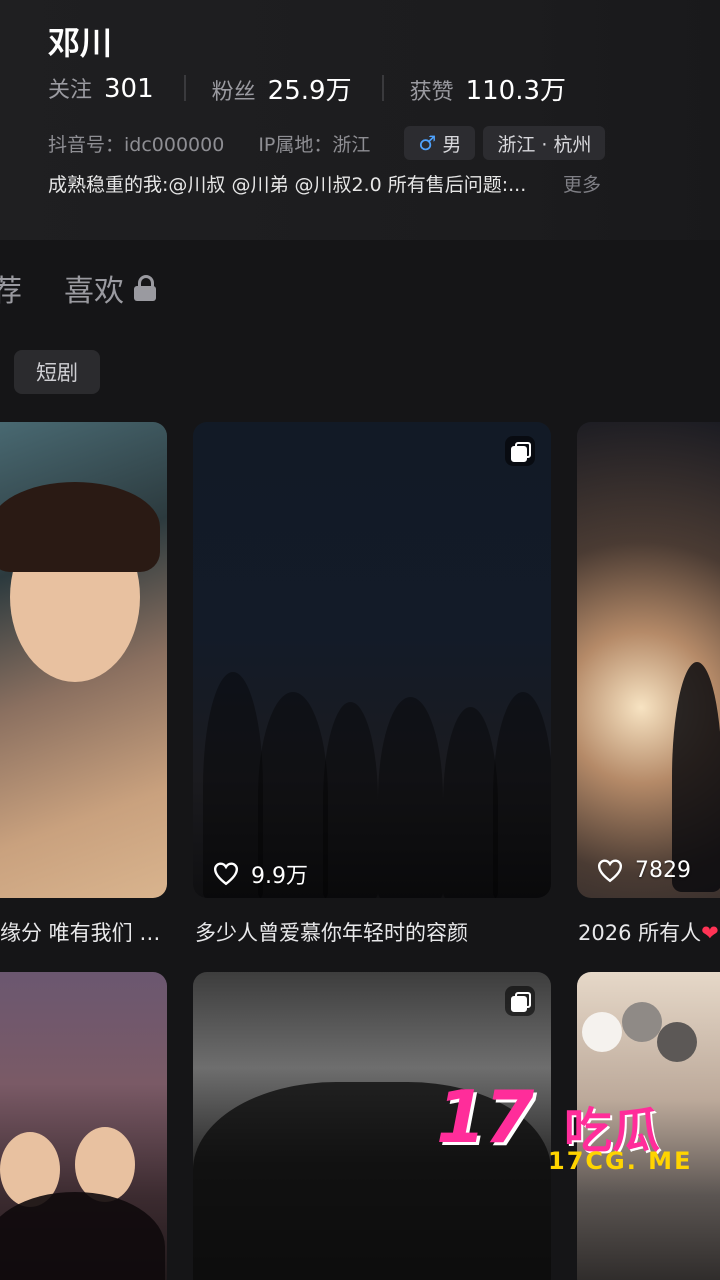 This screenshot has width=720, height=1280. I want to click on video-caption: 2026 所有人❤, so click(649, 932).